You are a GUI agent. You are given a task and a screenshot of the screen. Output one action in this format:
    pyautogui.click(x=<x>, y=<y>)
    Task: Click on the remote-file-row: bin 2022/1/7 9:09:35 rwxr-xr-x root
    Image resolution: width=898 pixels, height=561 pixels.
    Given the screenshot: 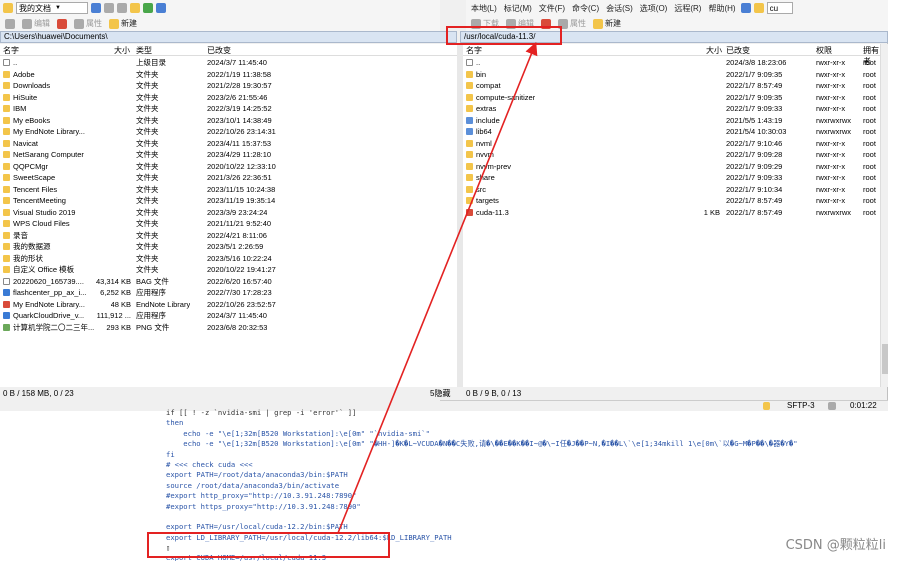 What is the action you would take?
    pyautogui.click(x=671, y=75)
    